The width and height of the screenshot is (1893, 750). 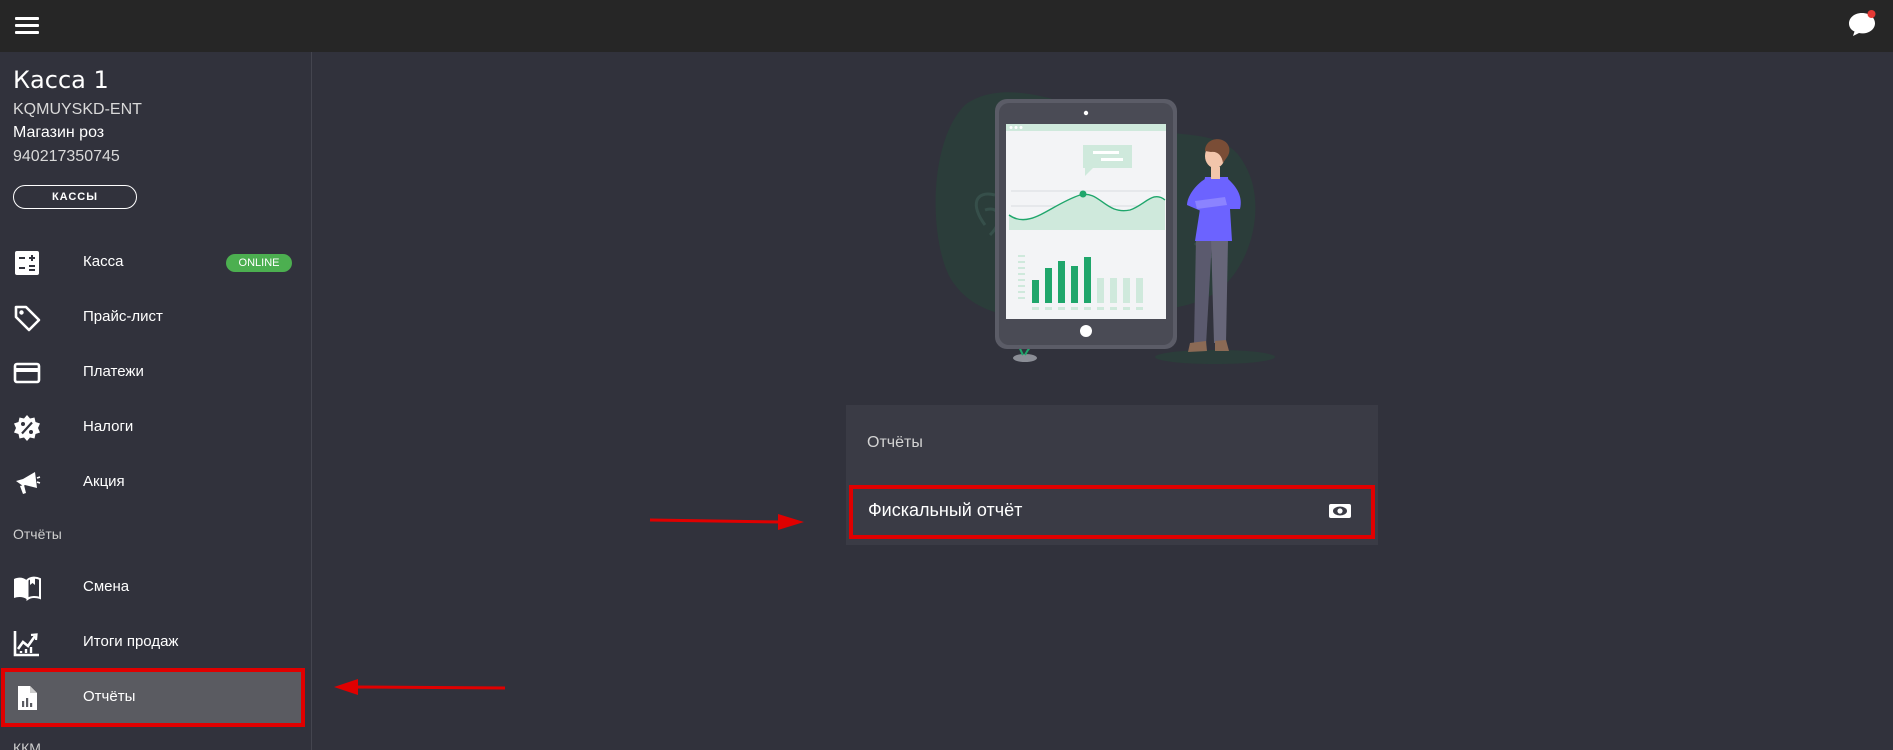 What do you see at coordinates (113, 371) in the screenshot?
I see `sidebar-item-label: Платежи` at bounding box center [113, 371].